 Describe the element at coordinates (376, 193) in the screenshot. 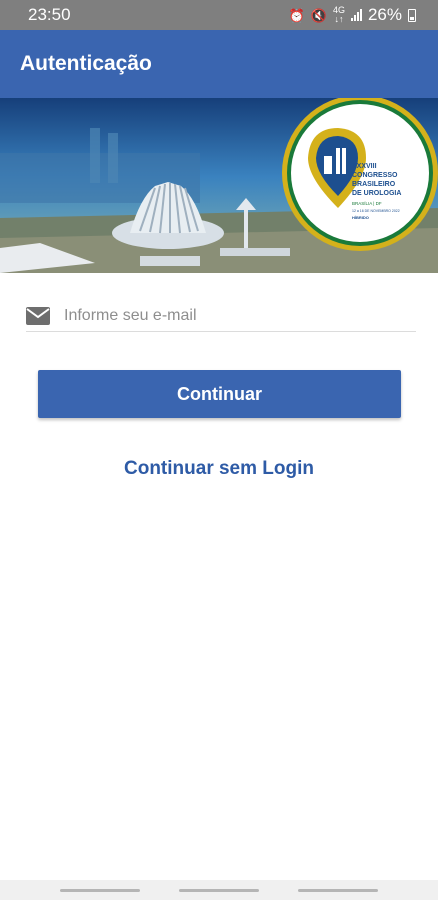

I see `logo-line-4: DE UROLOGIA` at that location.